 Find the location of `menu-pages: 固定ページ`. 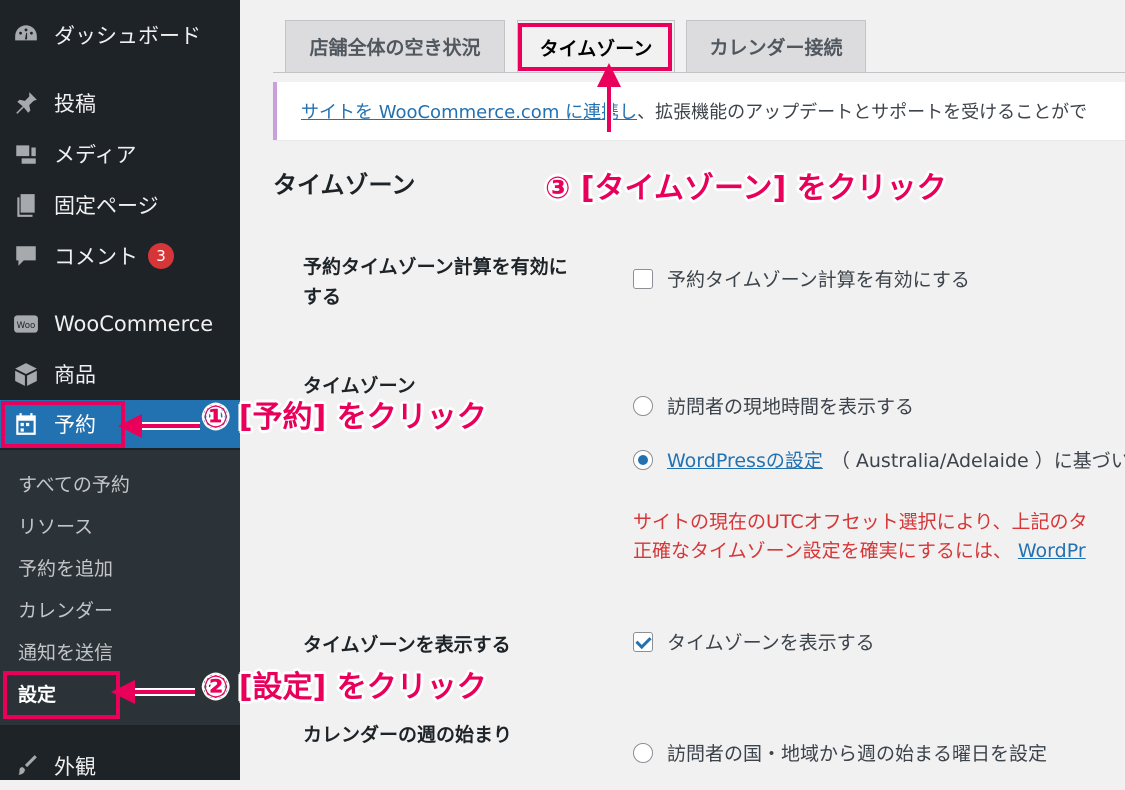

menu-pages: 固定ページ is located at coordinates (120, 205).